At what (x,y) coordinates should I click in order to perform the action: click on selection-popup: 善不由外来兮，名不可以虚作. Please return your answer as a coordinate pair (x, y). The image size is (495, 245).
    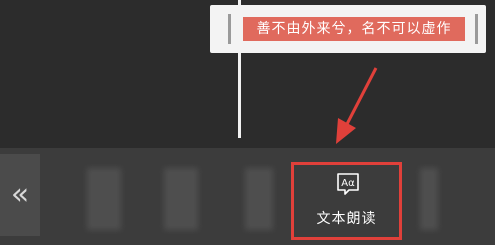
    Looking at the image, I should click on (348, 29).